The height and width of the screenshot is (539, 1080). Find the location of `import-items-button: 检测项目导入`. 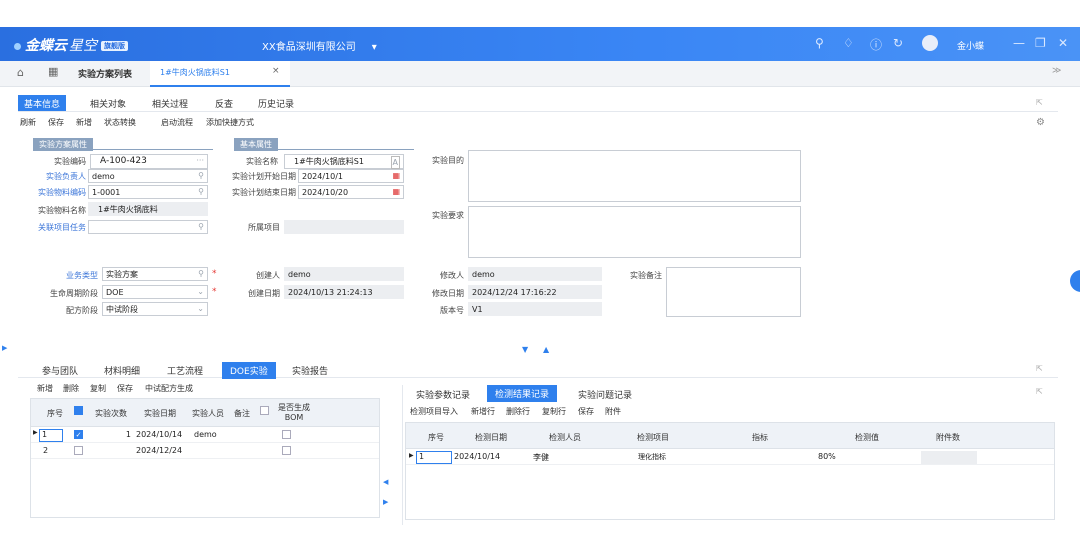

import-items-button: 检测项目导入 is located at coordinates (434, 411).